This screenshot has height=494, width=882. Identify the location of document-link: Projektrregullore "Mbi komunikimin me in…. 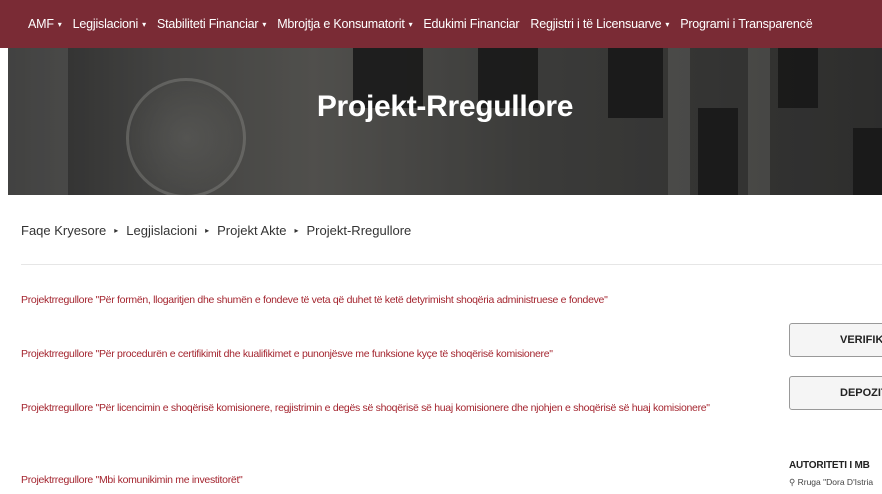
(376, 480).